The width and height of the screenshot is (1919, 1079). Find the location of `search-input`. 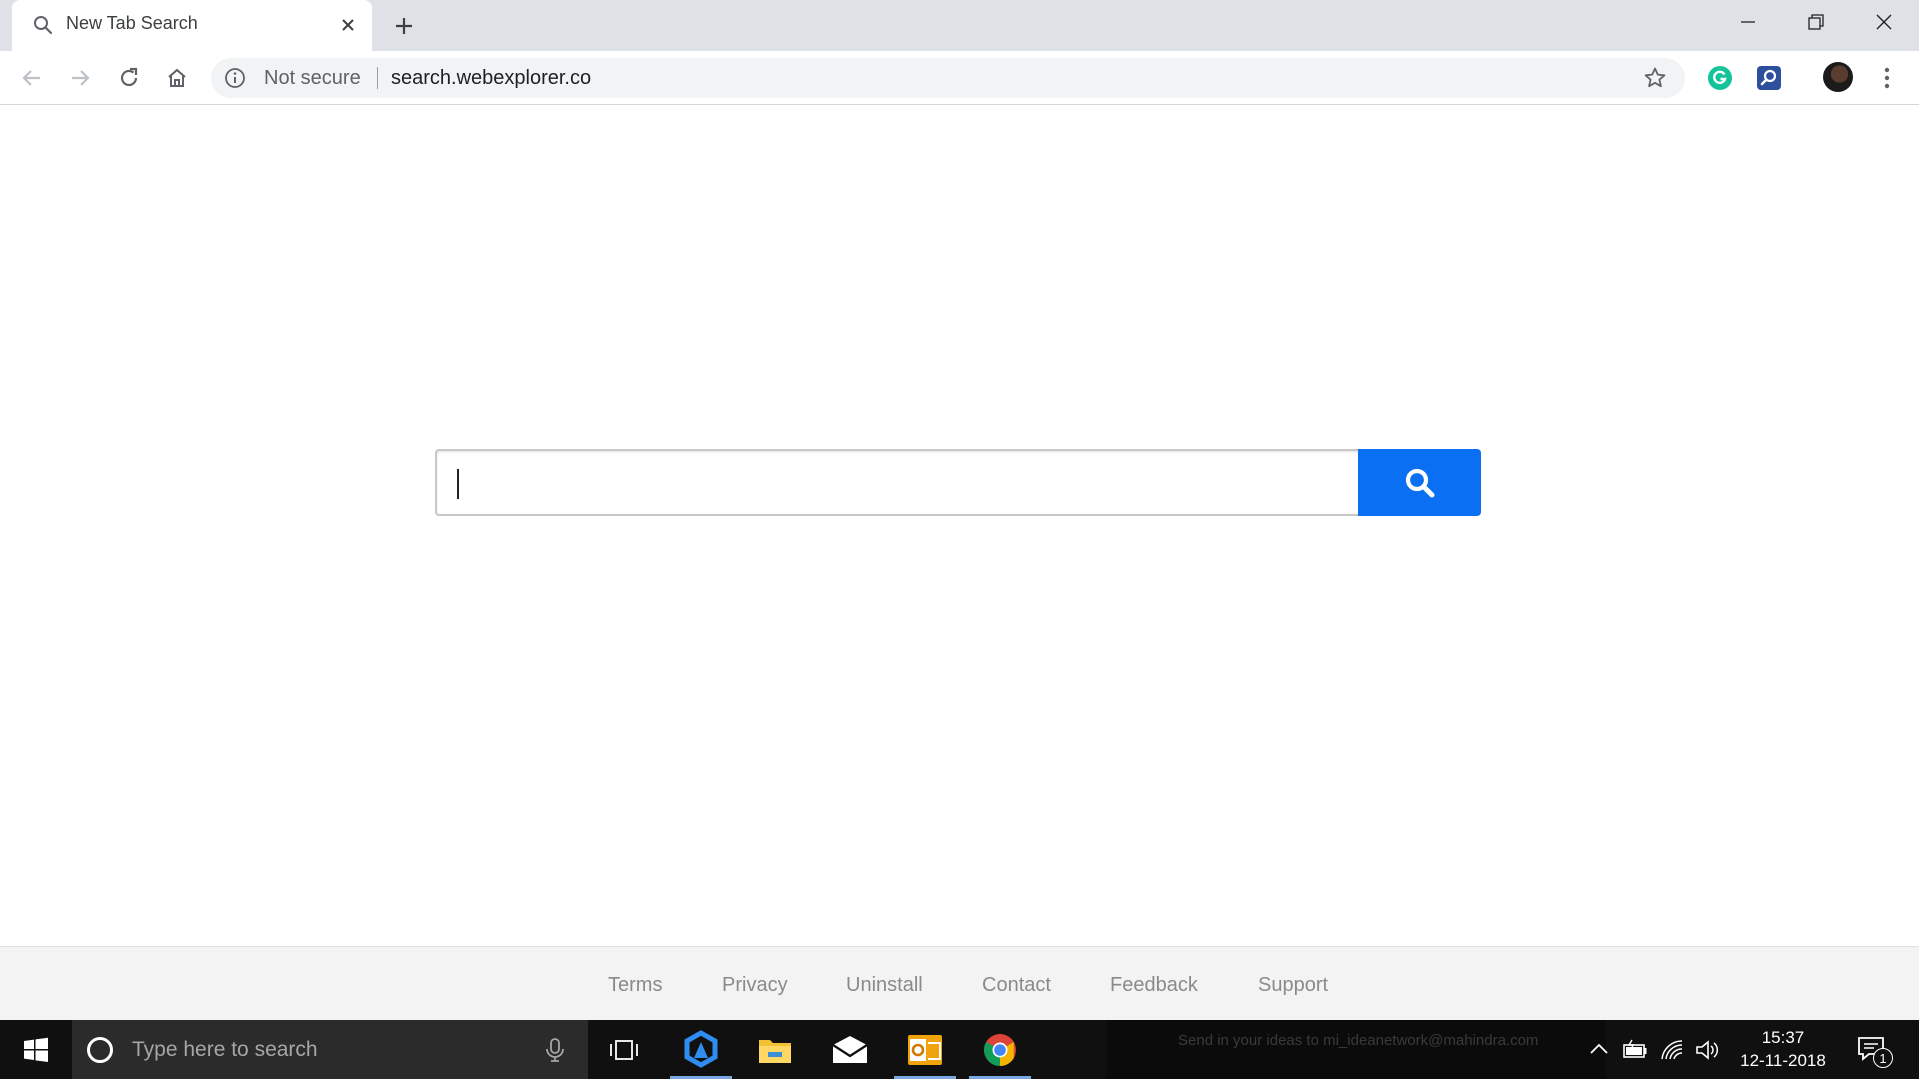

search-input is located at coordinates (895, 483).